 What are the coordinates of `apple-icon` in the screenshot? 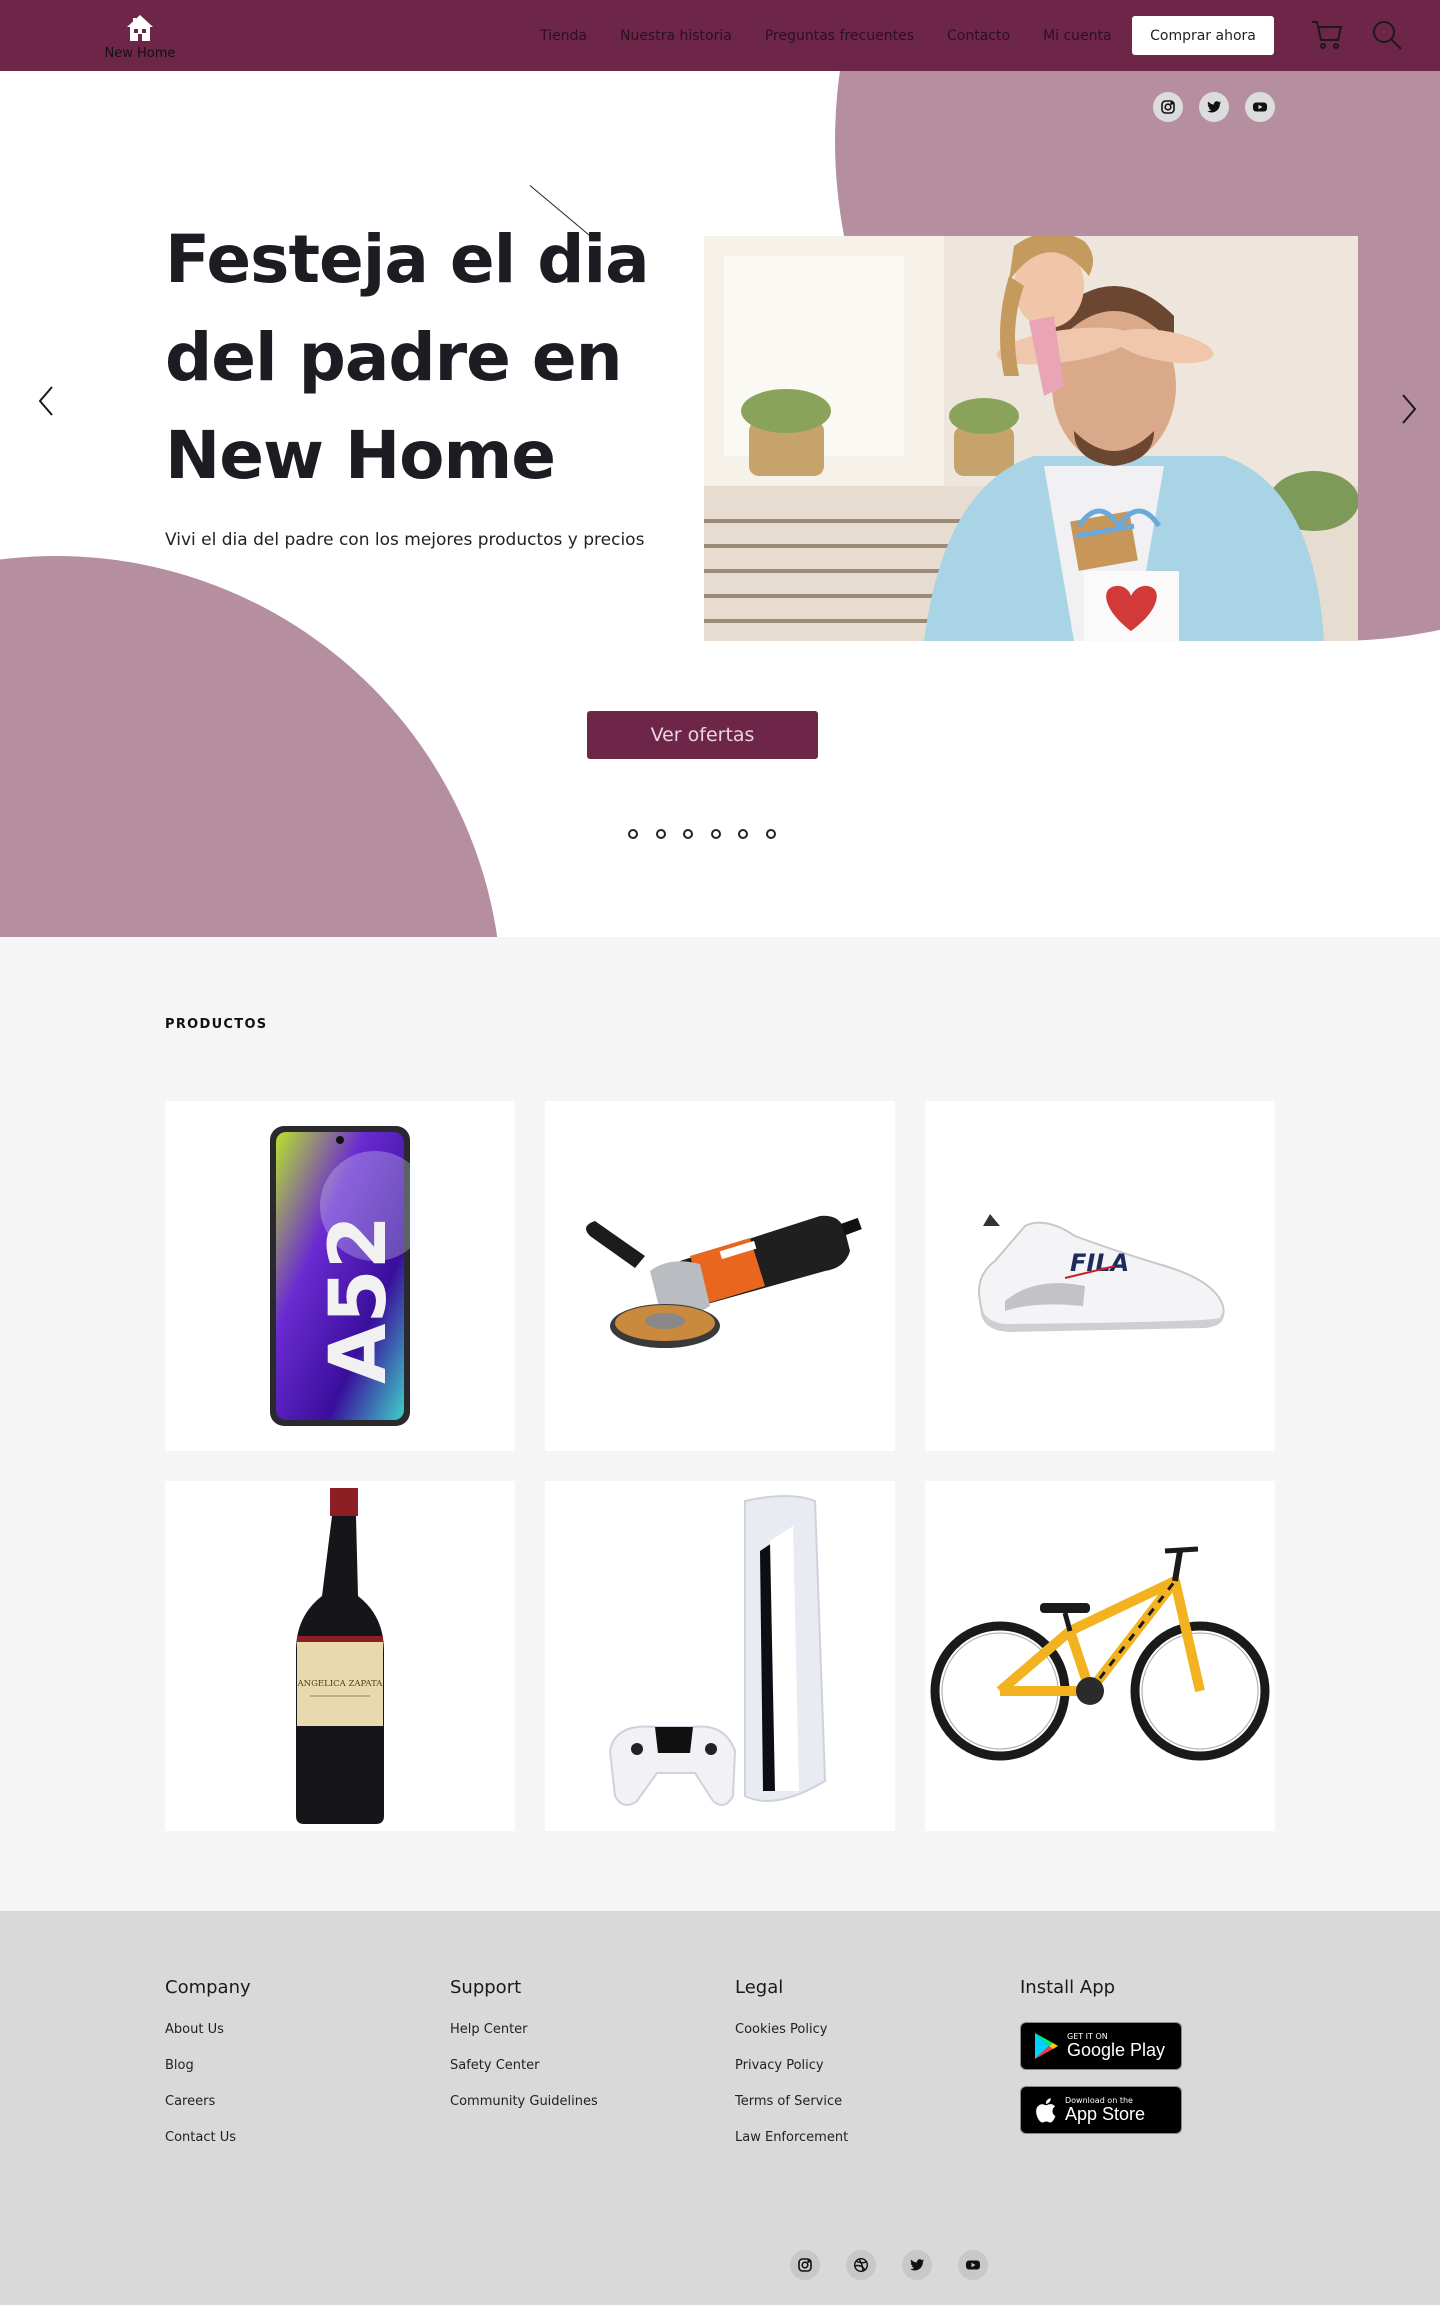 It's located at (1046, 2110).